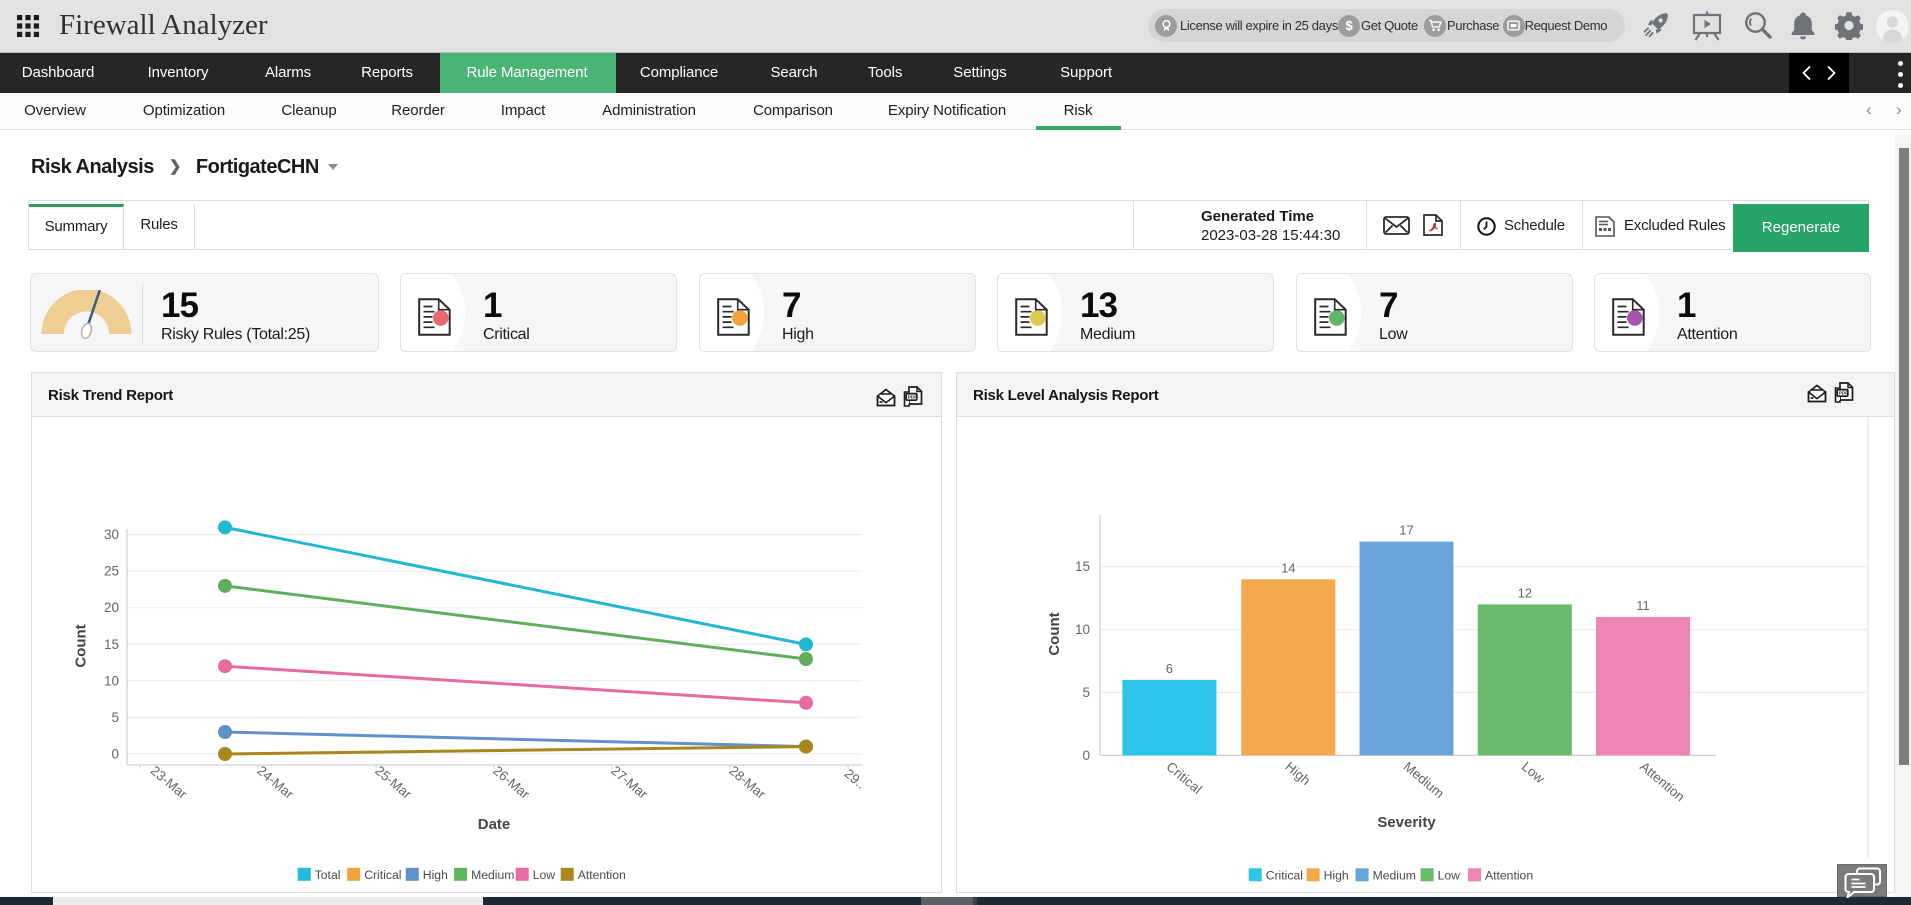 This screenshot has width=1911, height=905. I want to click on svg-text: 23-Mar, so click(169, 782).